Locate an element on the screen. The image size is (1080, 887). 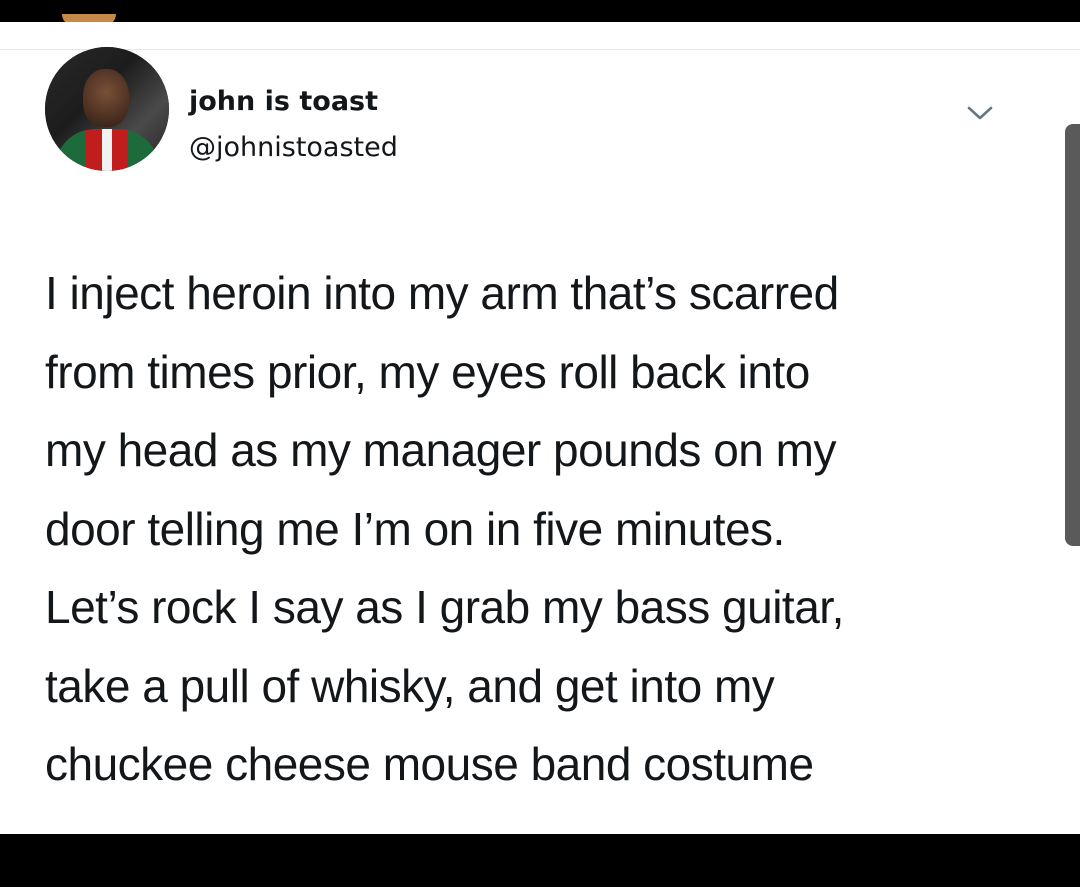
tweet-text-line: from times prior, my eyes roll back into is located at coordinates (427, 371).